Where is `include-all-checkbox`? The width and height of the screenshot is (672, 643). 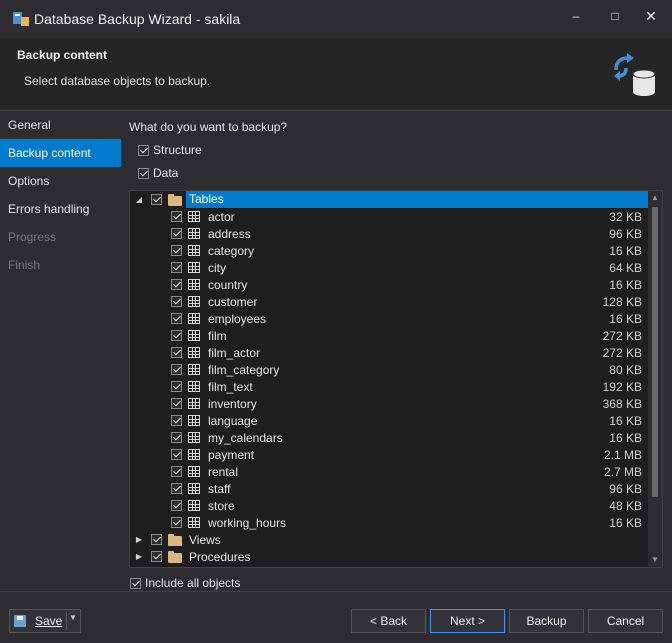
include-all-checkbox is located at coordinates (135, 583).